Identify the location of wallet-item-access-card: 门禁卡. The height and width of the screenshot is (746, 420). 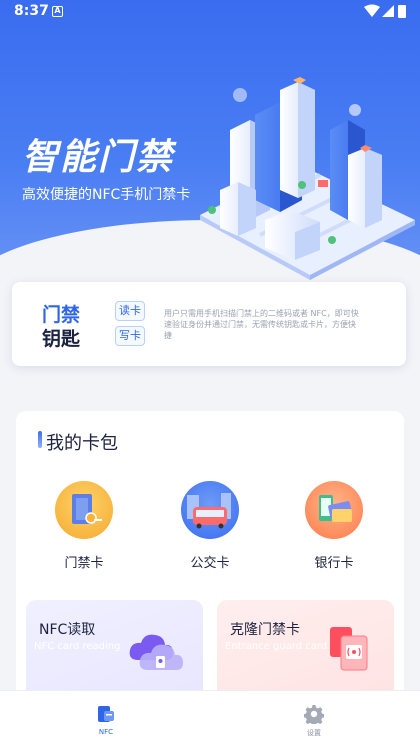
(84, 526).